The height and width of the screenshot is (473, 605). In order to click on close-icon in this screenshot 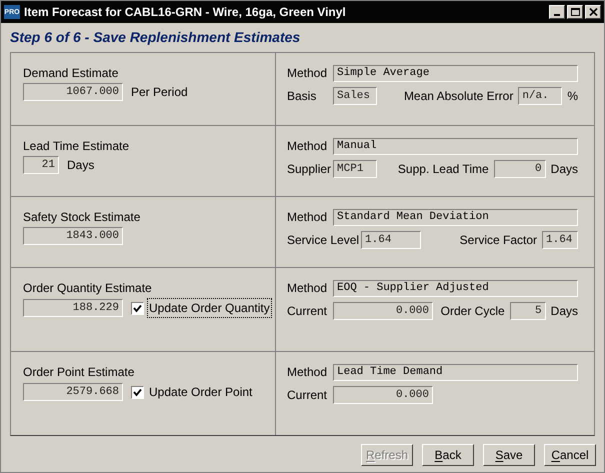, I will do `click(593, 12)`.